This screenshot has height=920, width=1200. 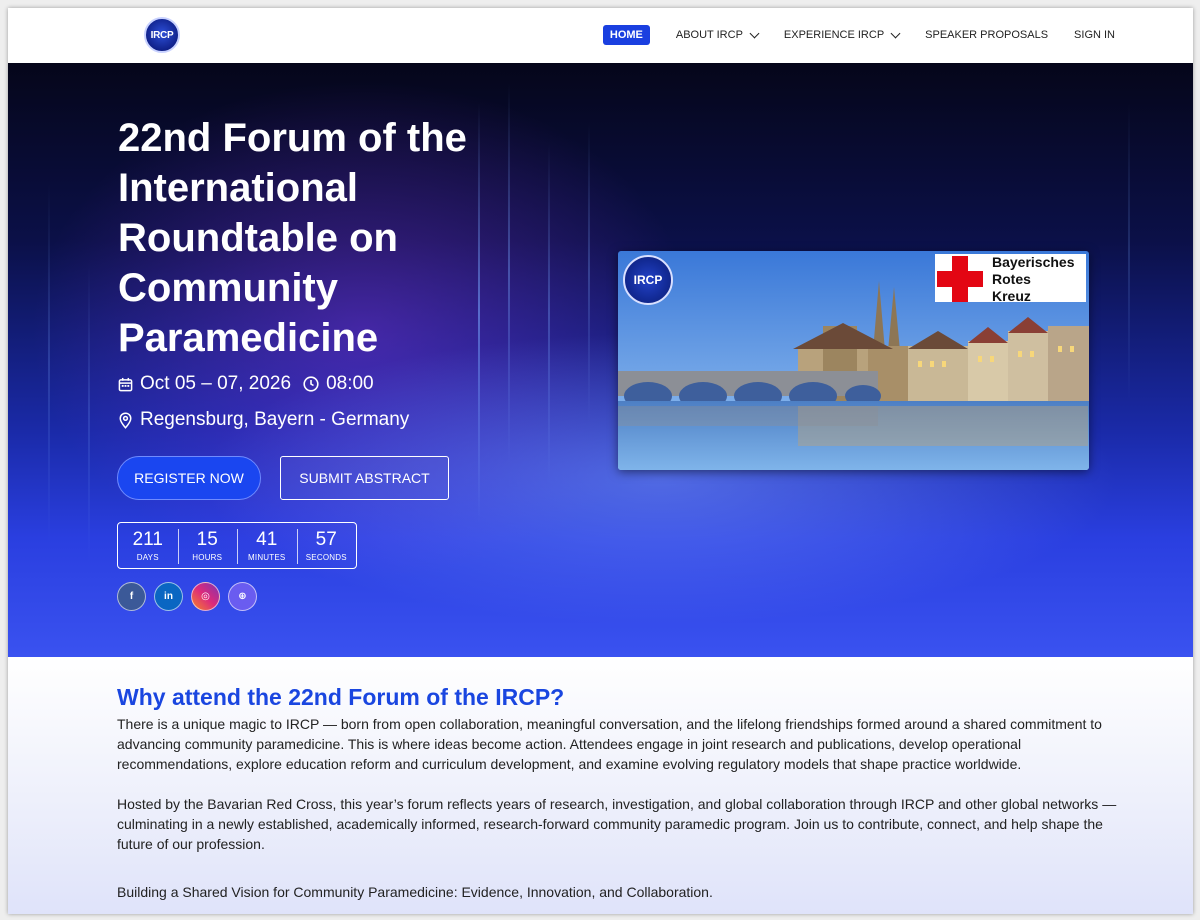 I want to click on countdown-days: 211 DAYS, so click(x=148, y=545).